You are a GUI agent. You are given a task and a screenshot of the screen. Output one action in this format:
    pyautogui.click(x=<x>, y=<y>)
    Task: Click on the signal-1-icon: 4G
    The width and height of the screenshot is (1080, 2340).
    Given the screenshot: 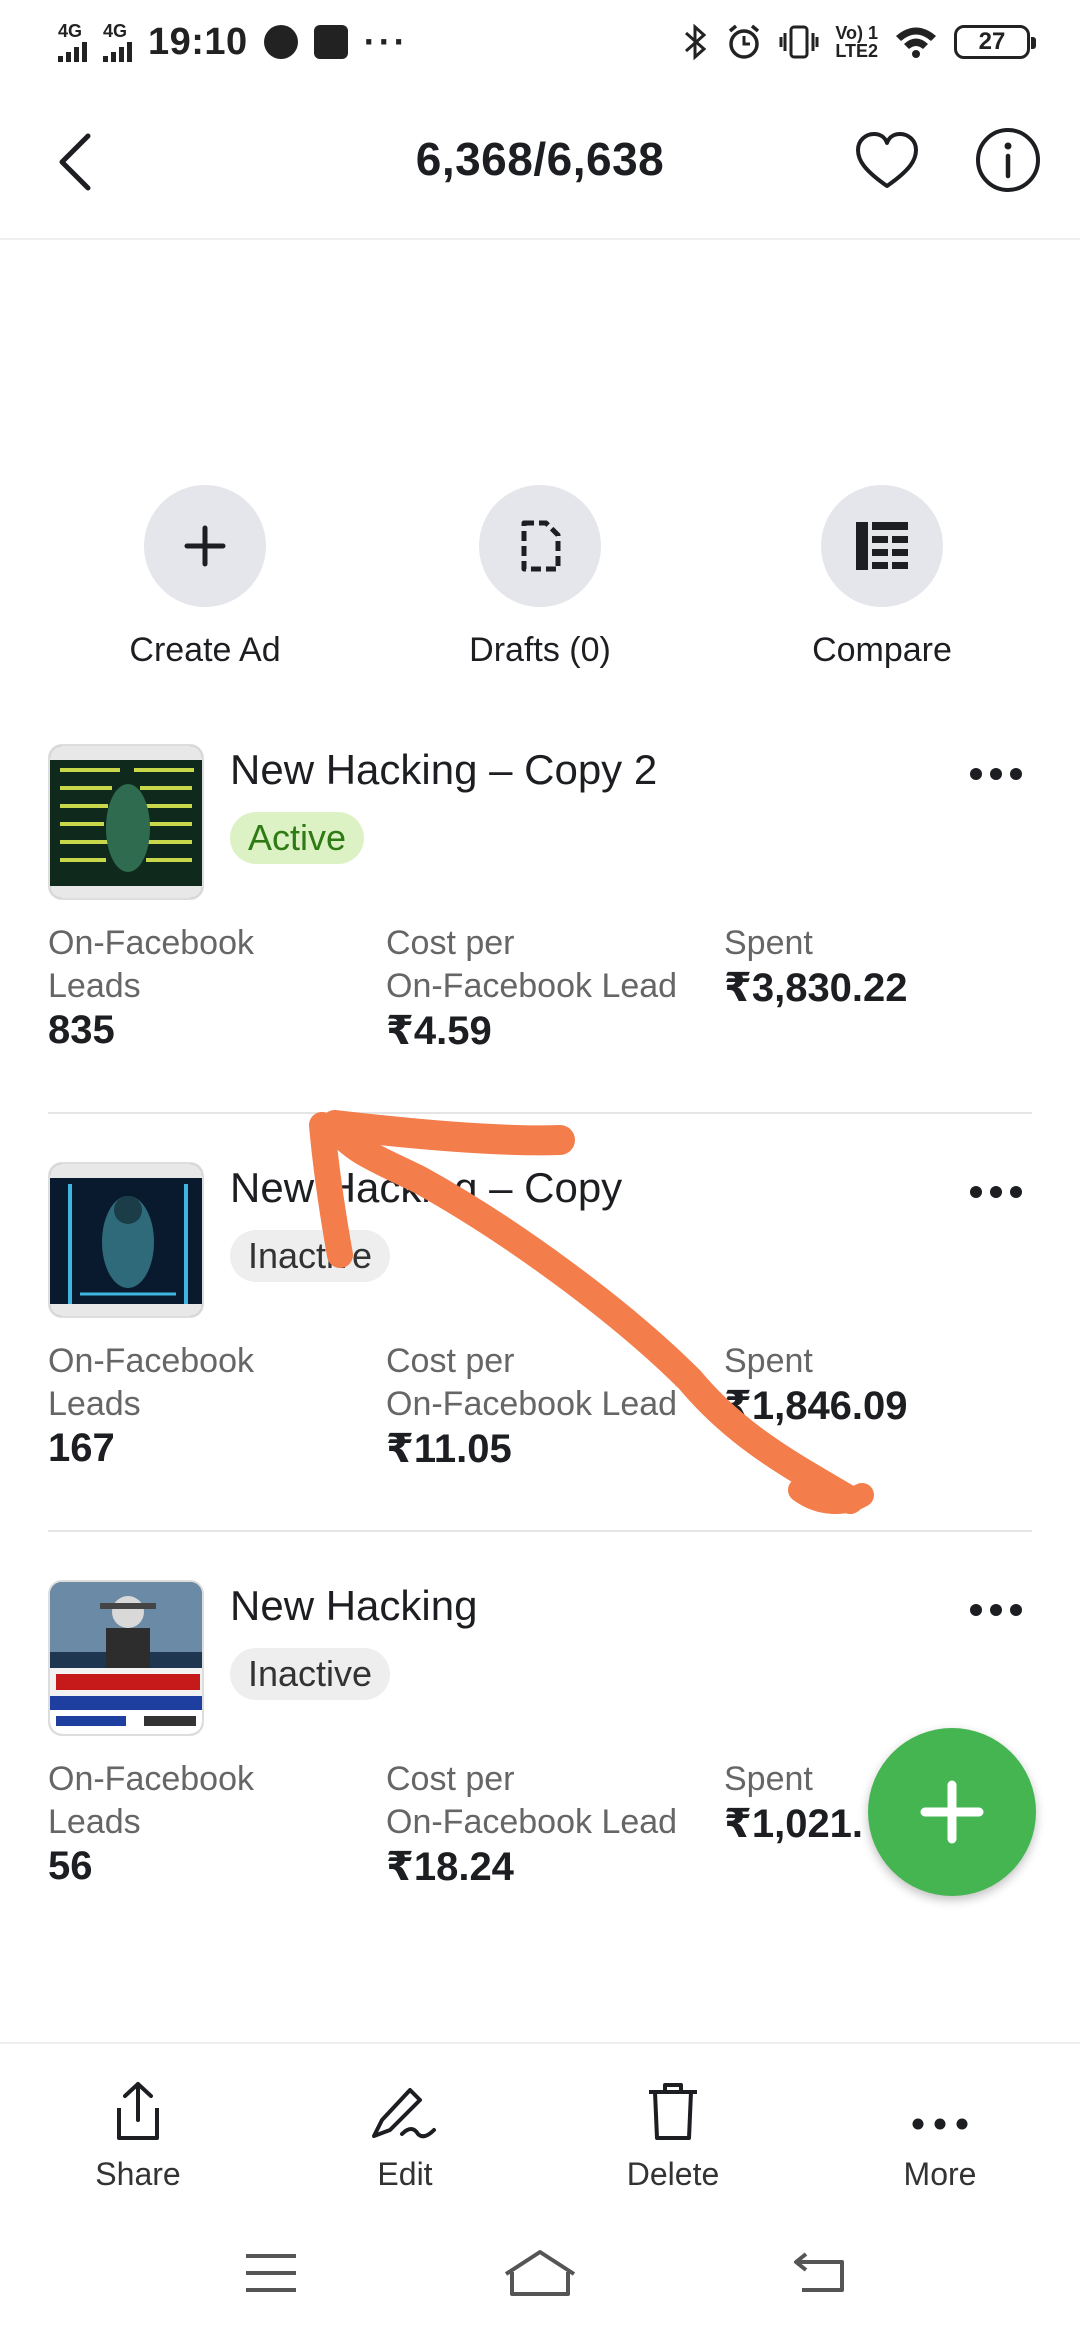 What is the action you would take?
    pyautogui.click(x=72, y=42)
    